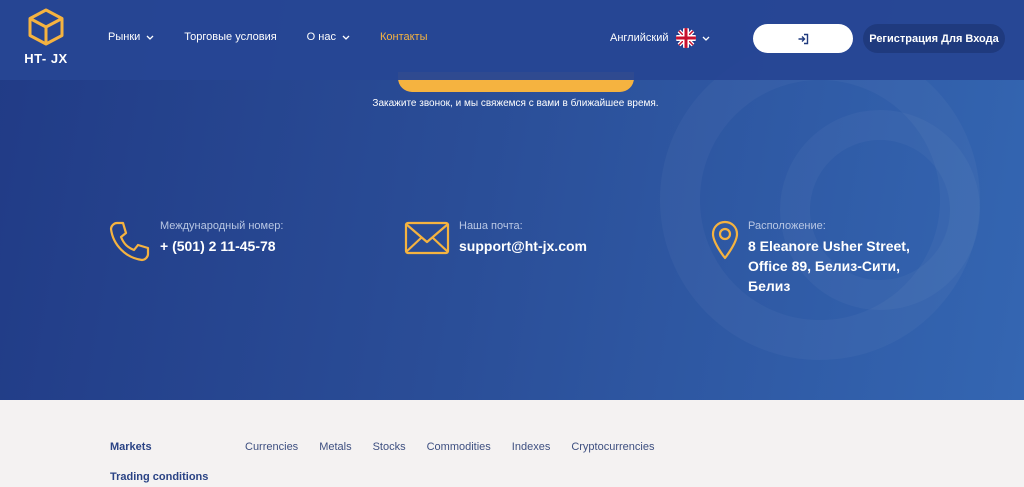 This screenshot has height=487, width=1024. I want to click on login-button, so click(803, 38).